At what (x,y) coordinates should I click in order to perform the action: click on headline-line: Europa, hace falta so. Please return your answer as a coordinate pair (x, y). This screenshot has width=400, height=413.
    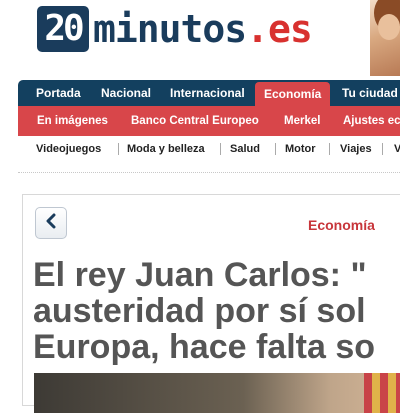
    Looking at the image, I should click on (204, 346).